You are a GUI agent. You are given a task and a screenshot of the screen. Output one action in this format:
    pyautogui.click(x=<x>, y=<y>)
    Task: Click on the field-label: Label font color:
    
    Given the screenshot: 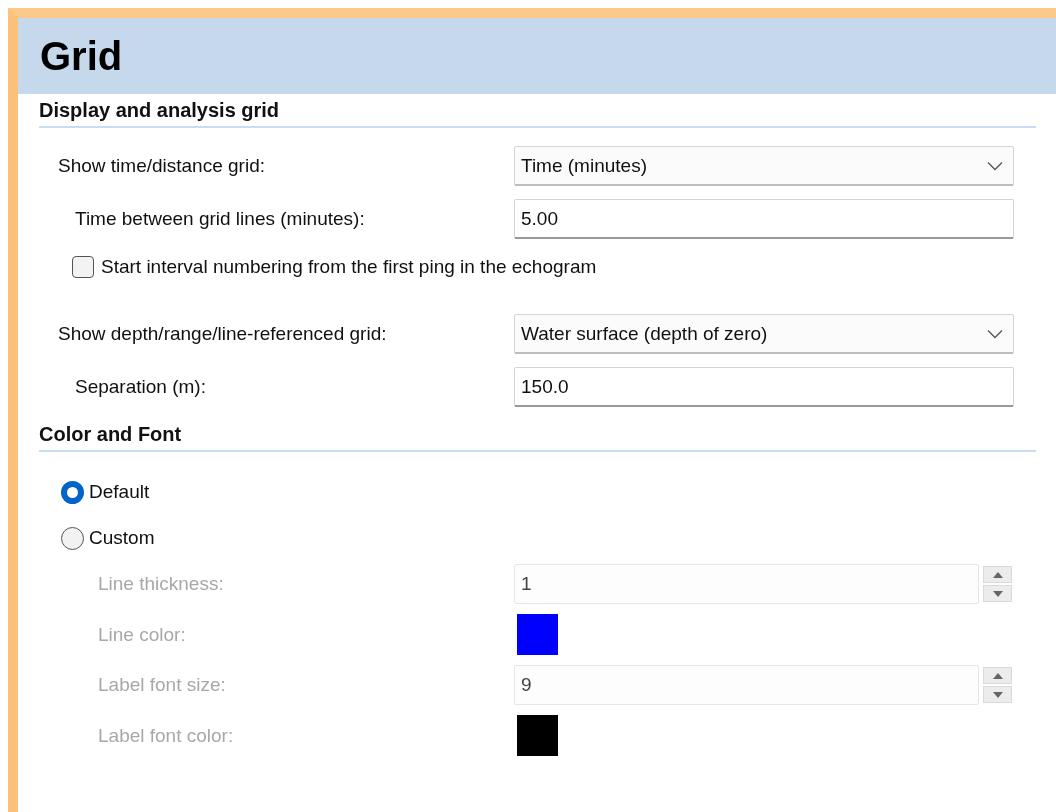 What is the action you would take?
    pyautogui.click(x=166, y=735)
    